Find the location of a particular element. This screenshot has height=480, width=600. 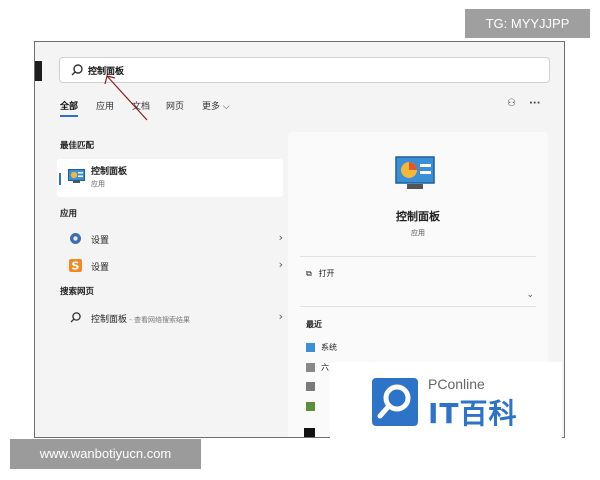

best-match-type: 应用 is located at coordinates (98, 184).